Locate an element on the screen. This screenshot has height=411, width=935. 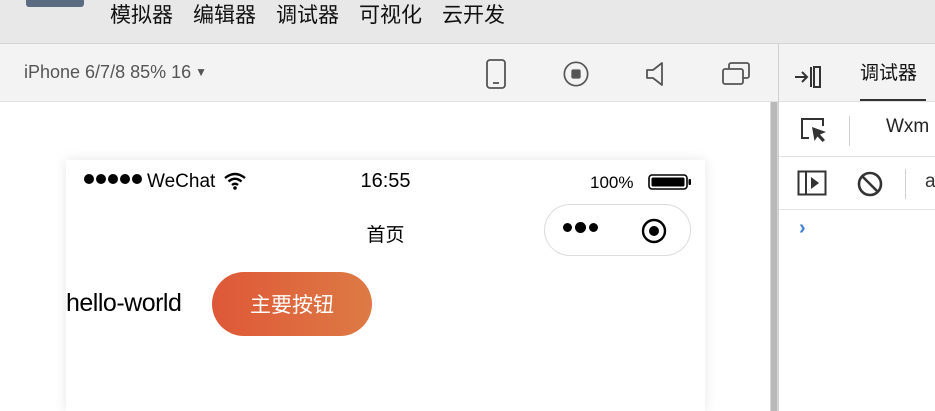
show-sidebar-icon is located at coordinates (812, 183).